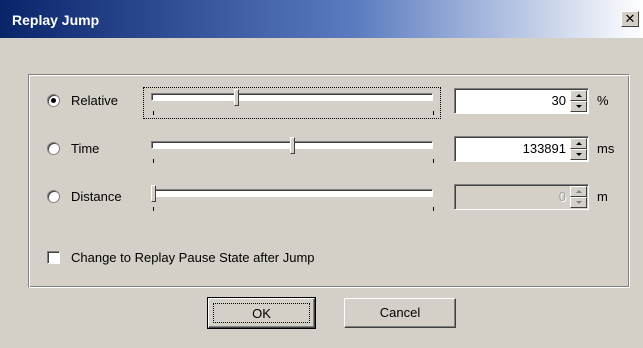 The image size is (643, 348). I want to click on relative-unit: %, so click(603, 100).